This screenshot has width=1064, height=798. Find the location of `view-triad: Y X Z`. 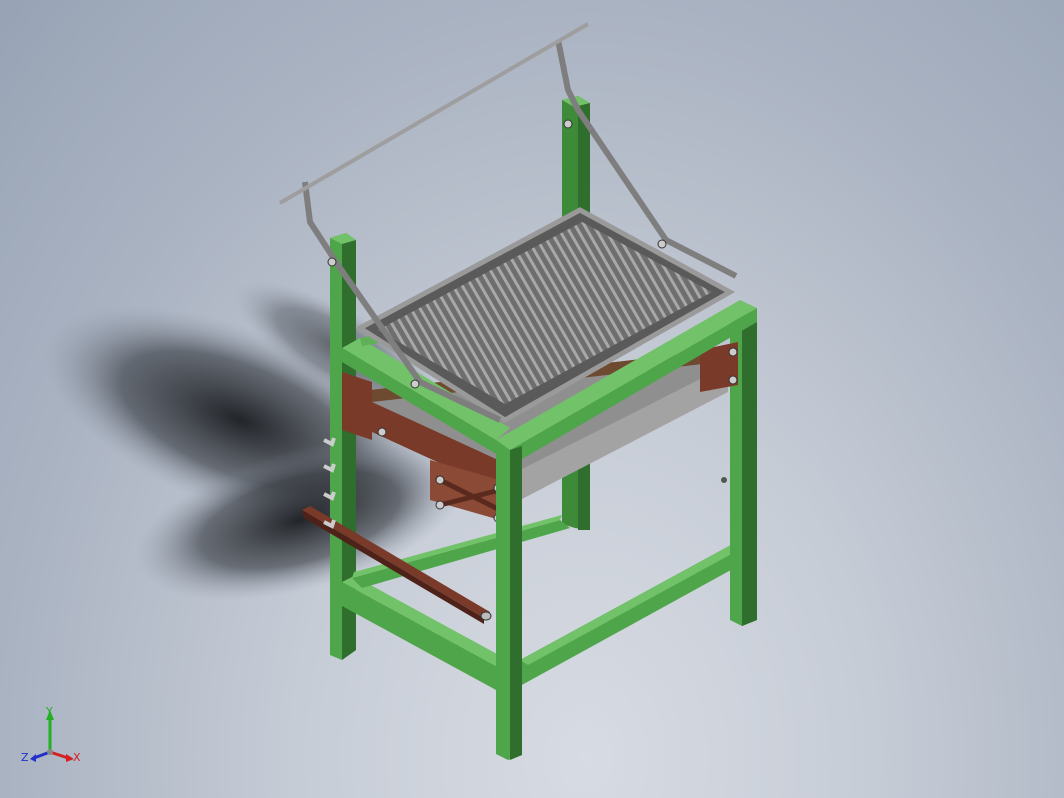

view-triad: Y X Z is located at coordinates (51, 734).